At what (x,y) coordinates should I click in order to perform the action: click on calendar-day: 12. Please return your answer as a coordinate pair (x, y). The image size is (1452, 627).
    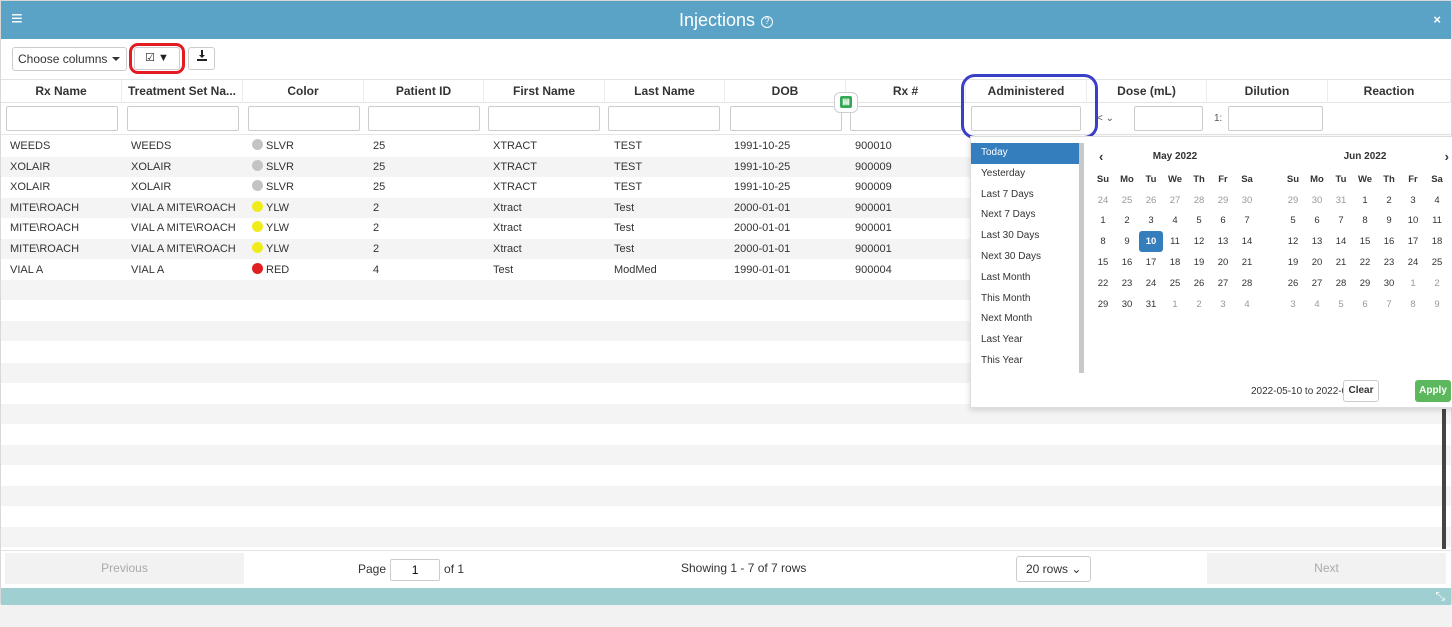
    Looking at the image, I should click on (1199, 241).